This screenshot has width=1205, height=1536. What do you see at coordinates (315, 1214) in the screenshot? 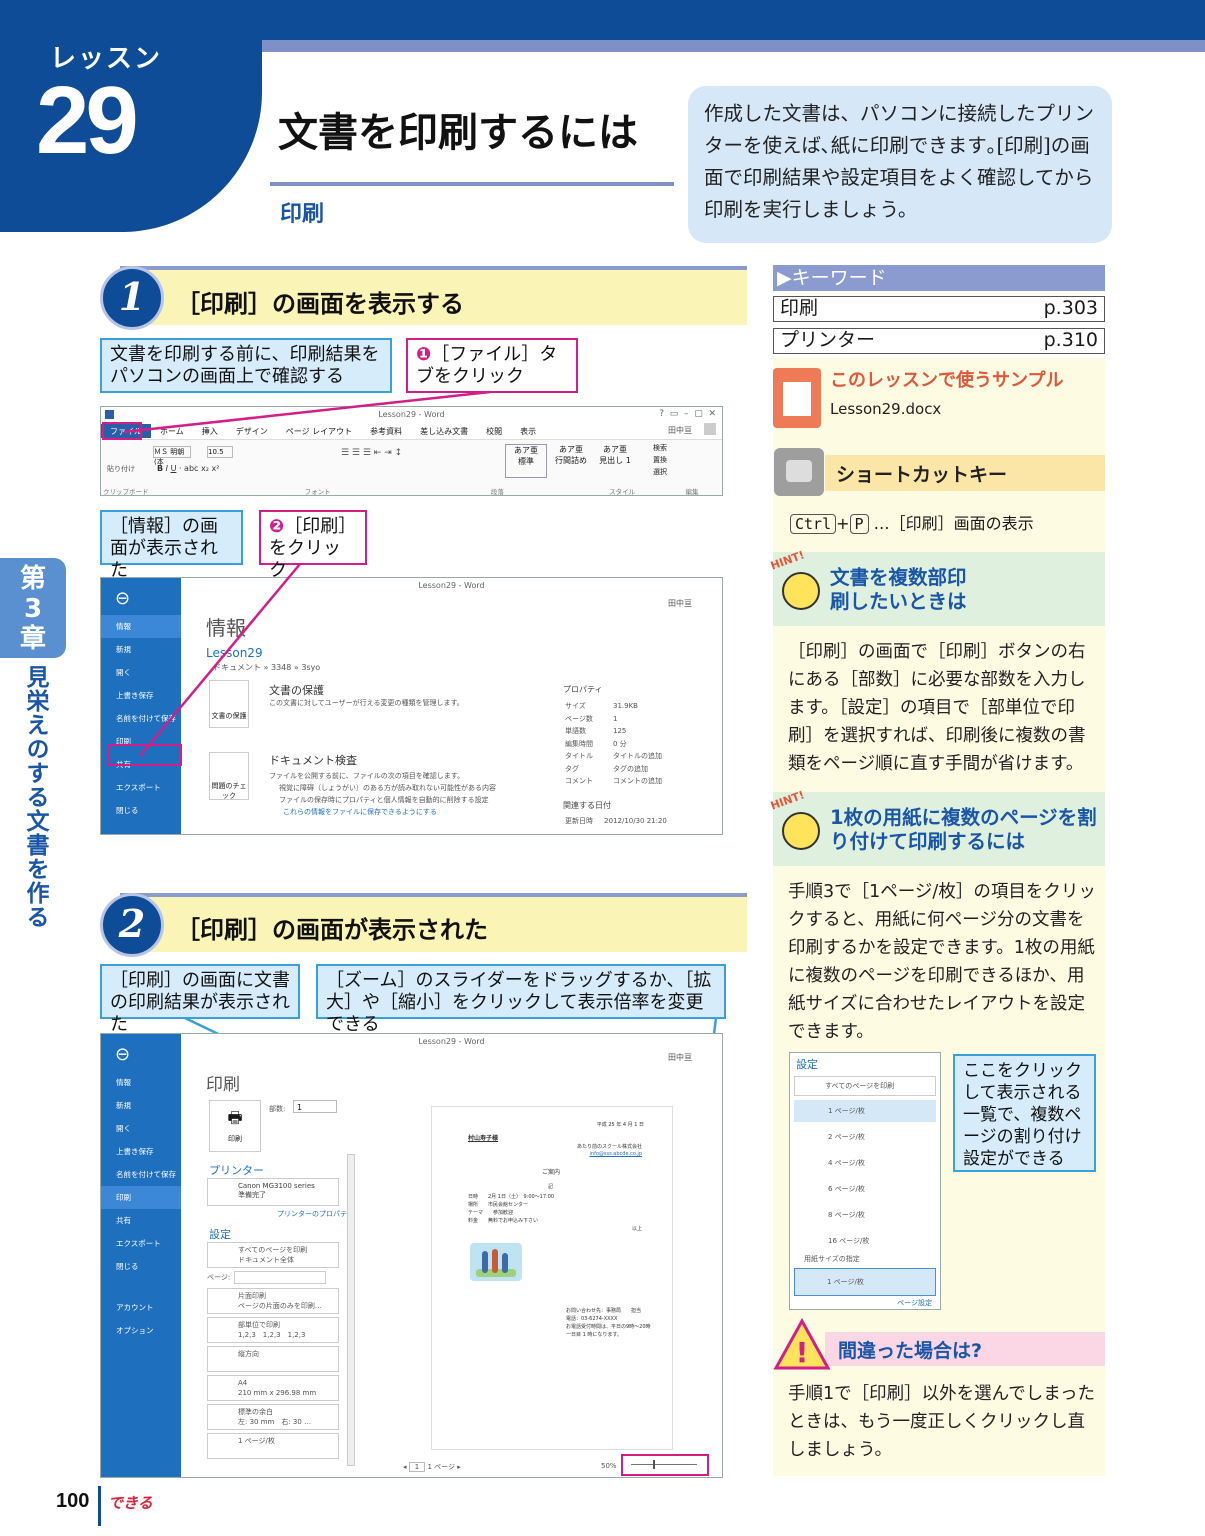
I see `printer-props-link: プリンターのプロパティ` at bounding box center [315, 1214].